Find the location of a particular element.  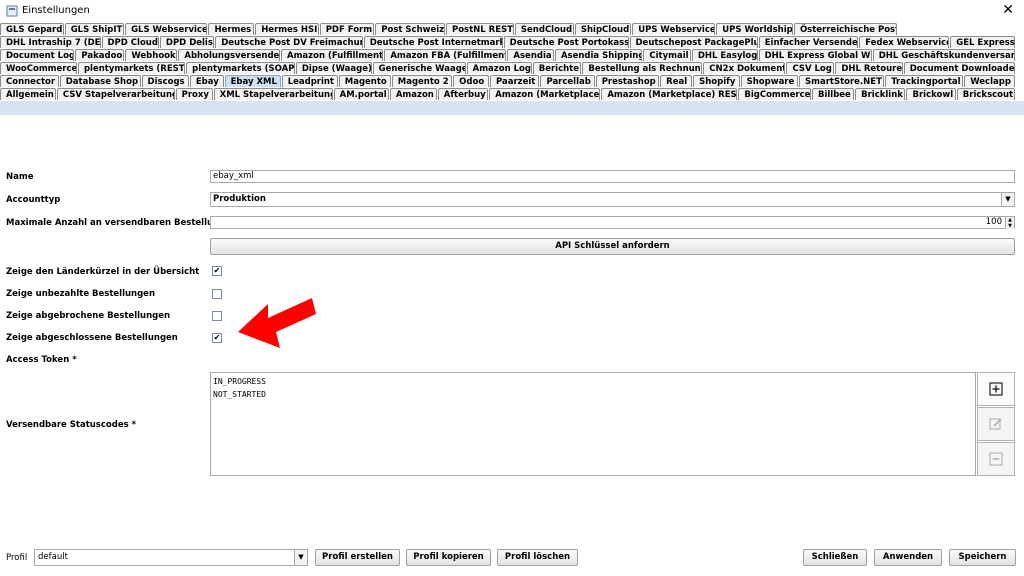

tab-brickowl: Brickowl is located at coordinates (931, 94).